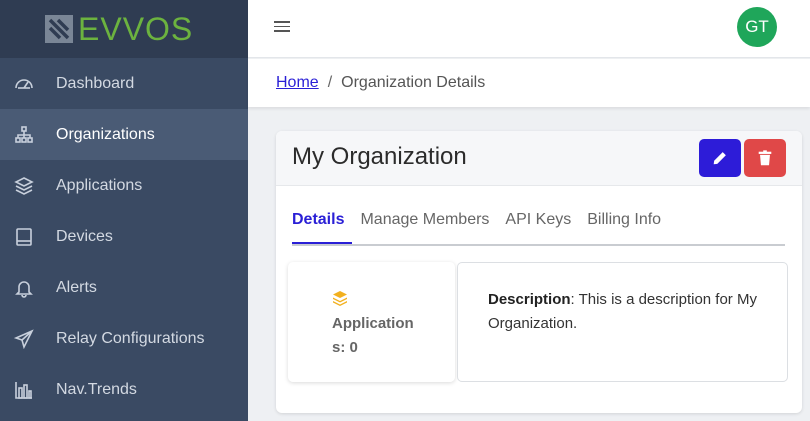 The height and width of the screenshot is (421, 810). I want to click on description-label: Description, so click(529, 299).